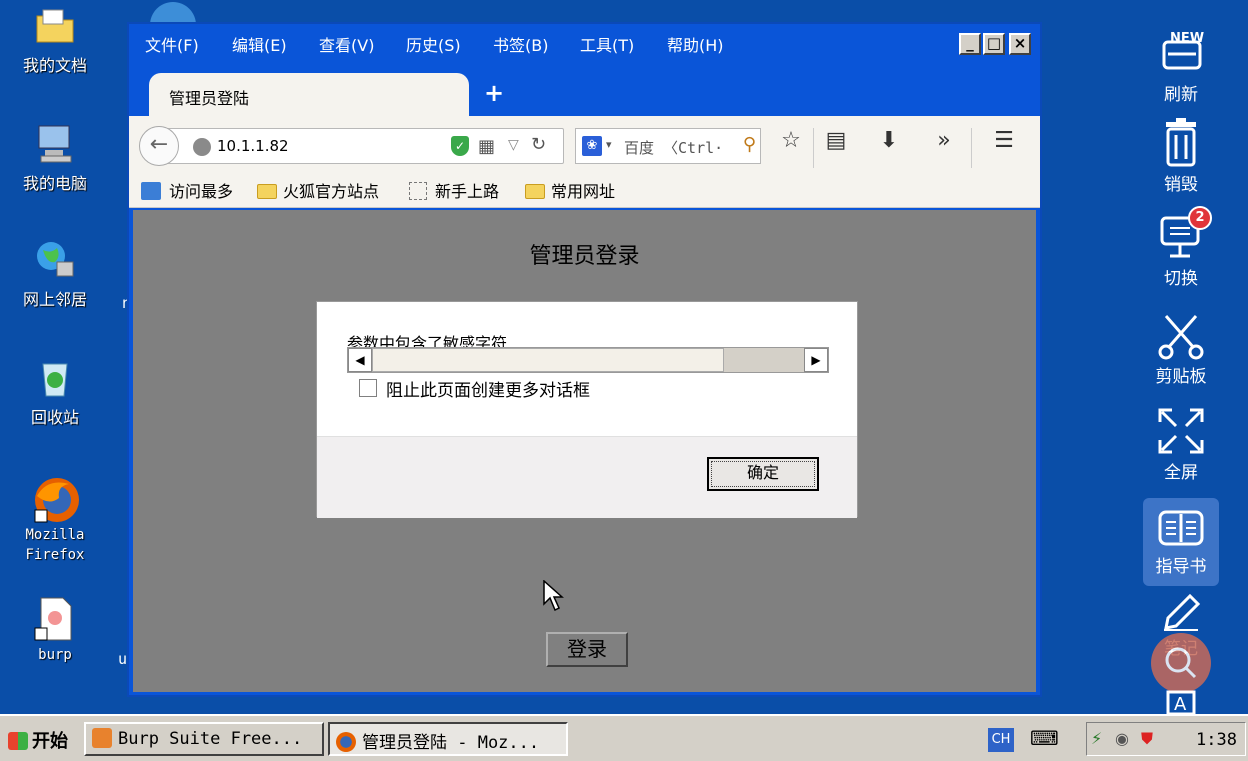 Image resolution: width=1248 pixels, height=761 pixels. I want to click on maximize-button: □, so click(994, 44).